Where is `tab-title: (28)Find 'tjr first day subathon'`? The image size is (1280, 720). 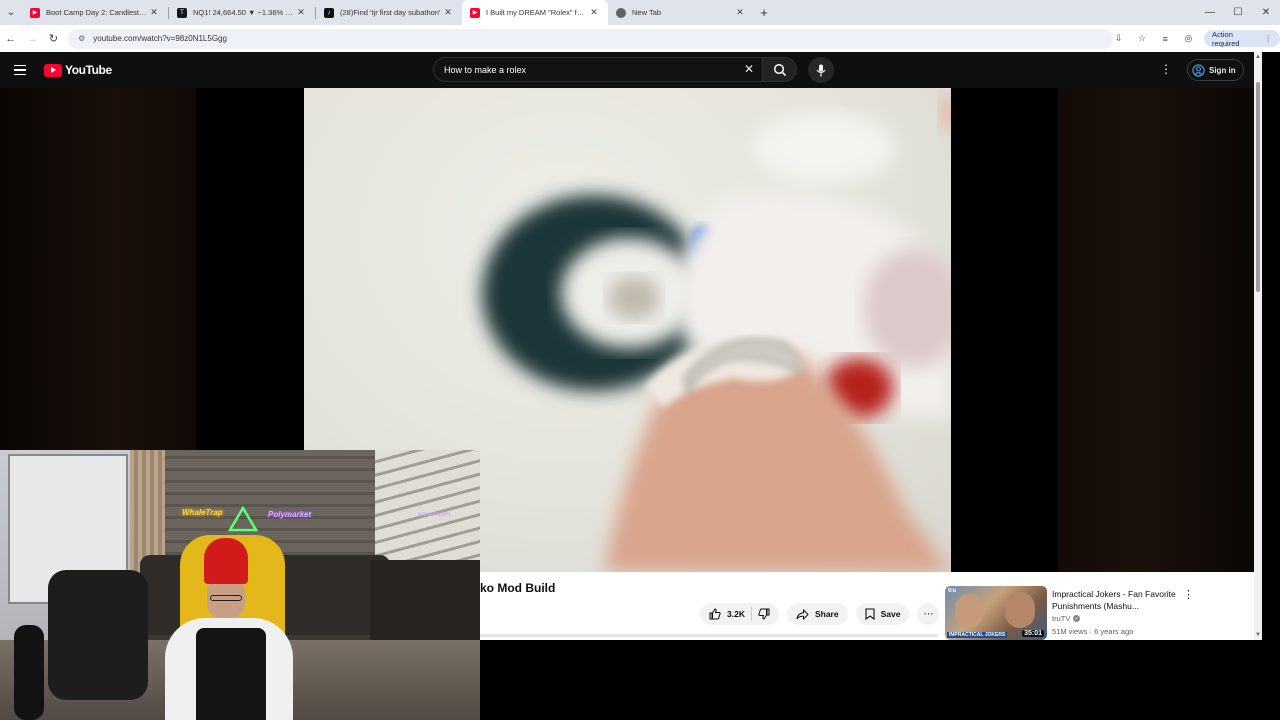 tab-title: (28)Find 'tjr first day subathon' is located at coordinates (390, 12).